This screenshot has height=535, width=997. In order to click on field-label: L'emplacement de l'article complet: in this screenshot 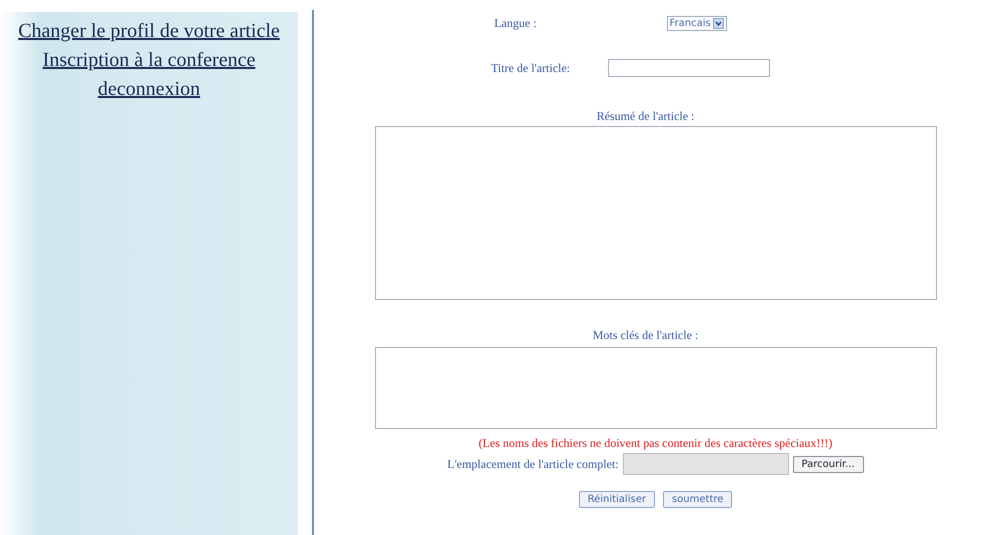, I will do `click(533, 464)`.